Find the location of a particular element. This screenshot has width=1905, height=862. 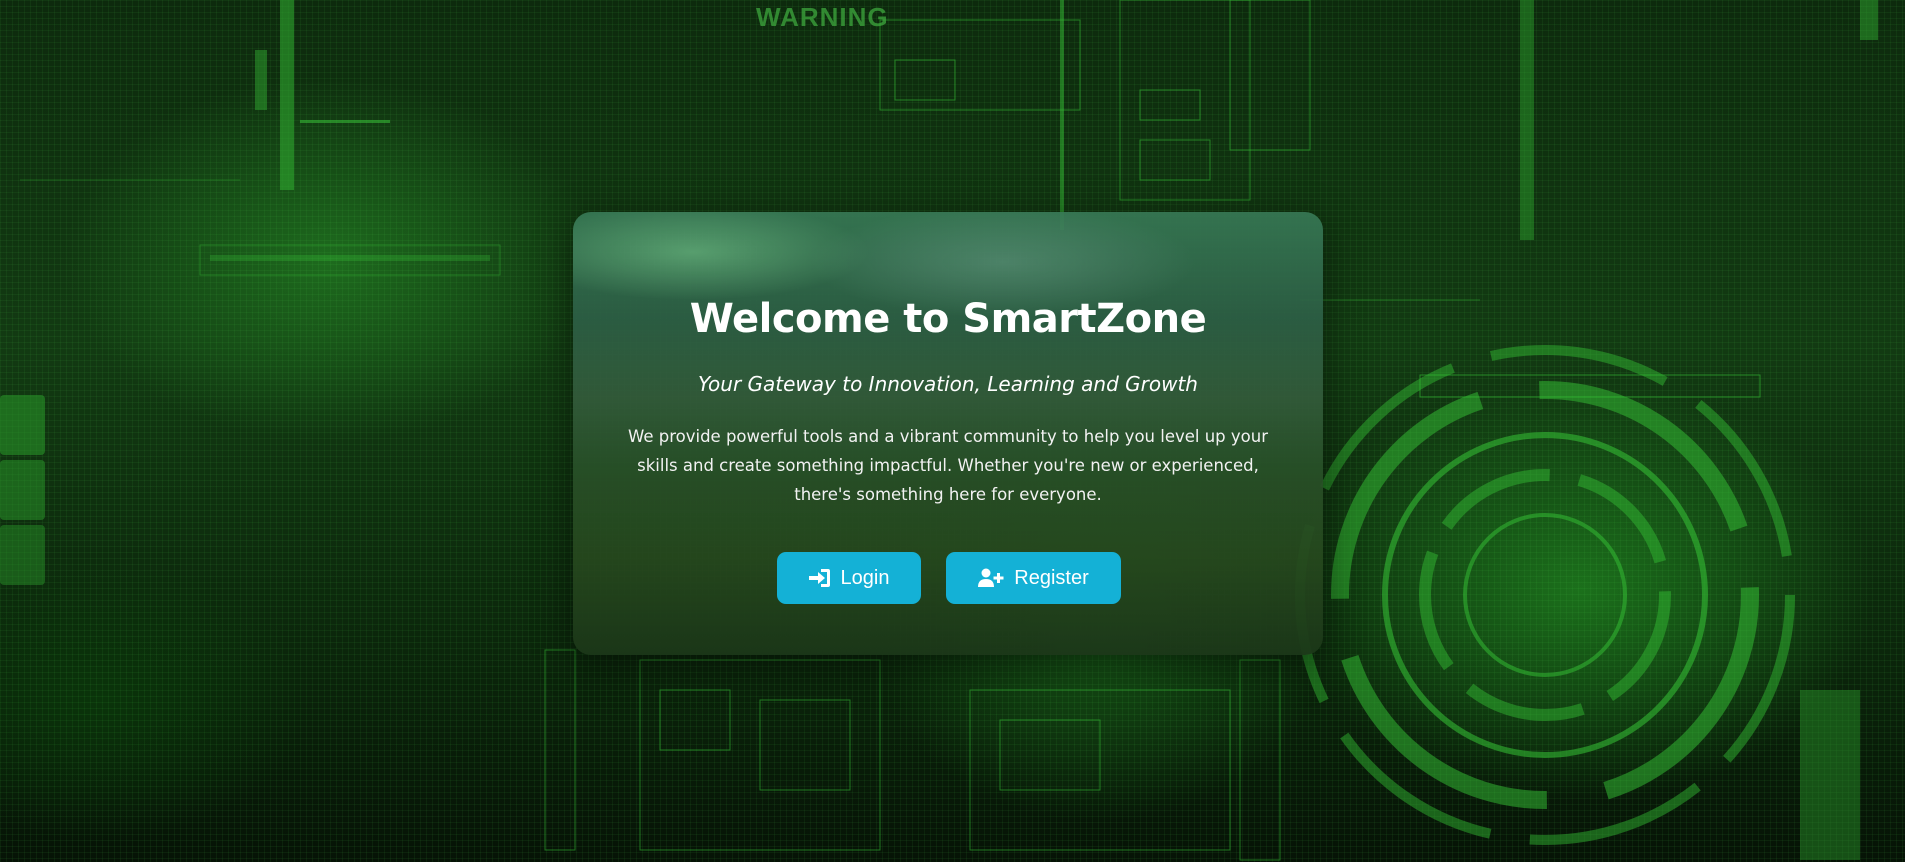

user-plus-icon is located at coordinates (991, 578).